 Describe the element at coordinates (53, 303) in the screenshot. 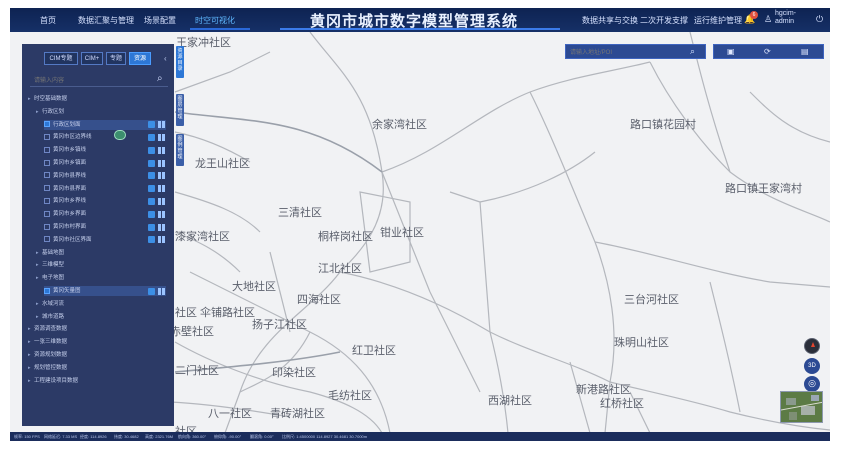

I see `tree-item-label: 水域河流` at that location.